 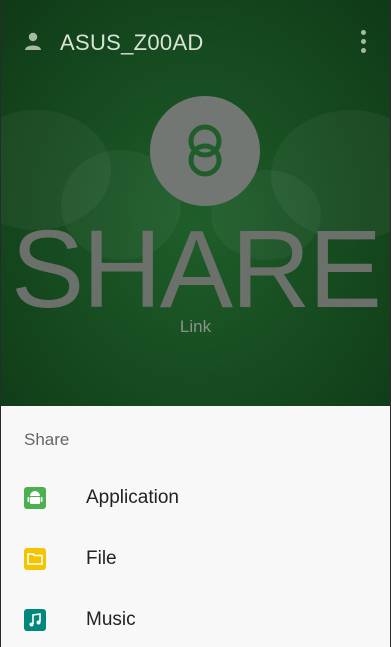 I want to click on option-label: File, so click(x=101, y=558).